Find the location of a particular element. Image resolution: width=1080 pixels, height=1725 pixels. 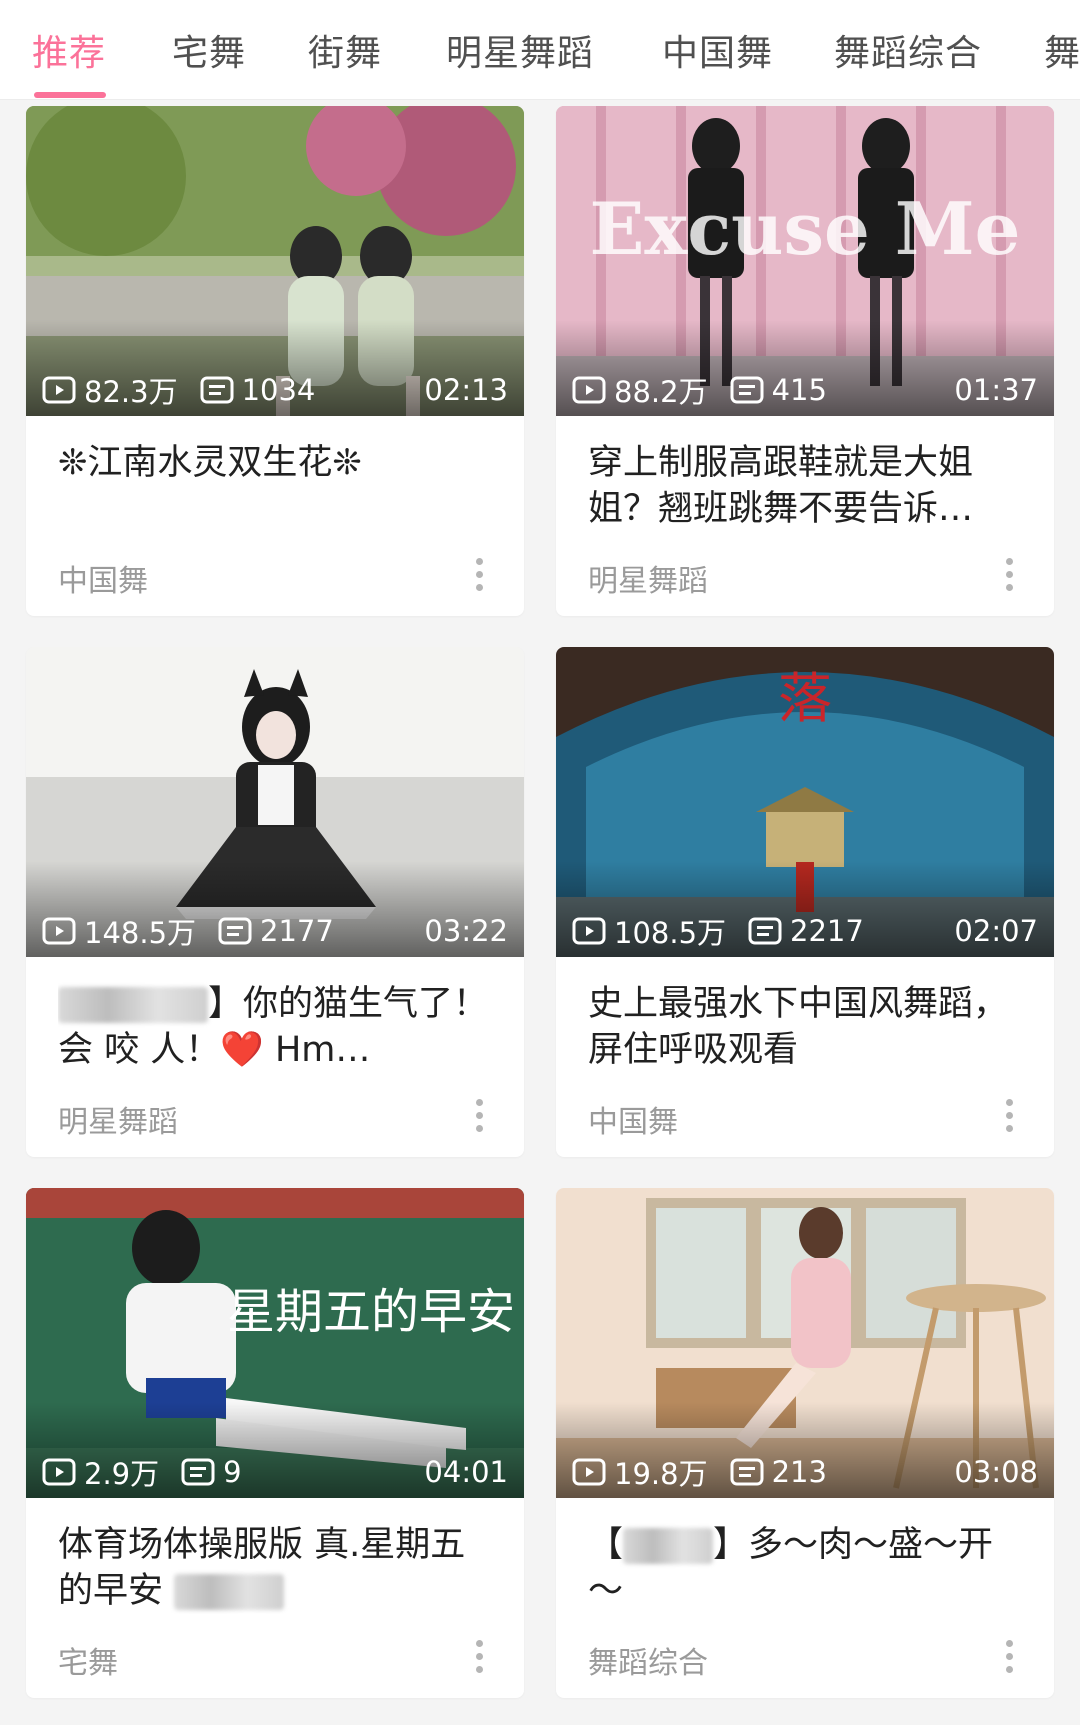

category-tab-bar: 推荐 宅舞 街舞 明星舞蹈 中国舞 舞蹈综合 舞 is located at coordinates (540, 50).